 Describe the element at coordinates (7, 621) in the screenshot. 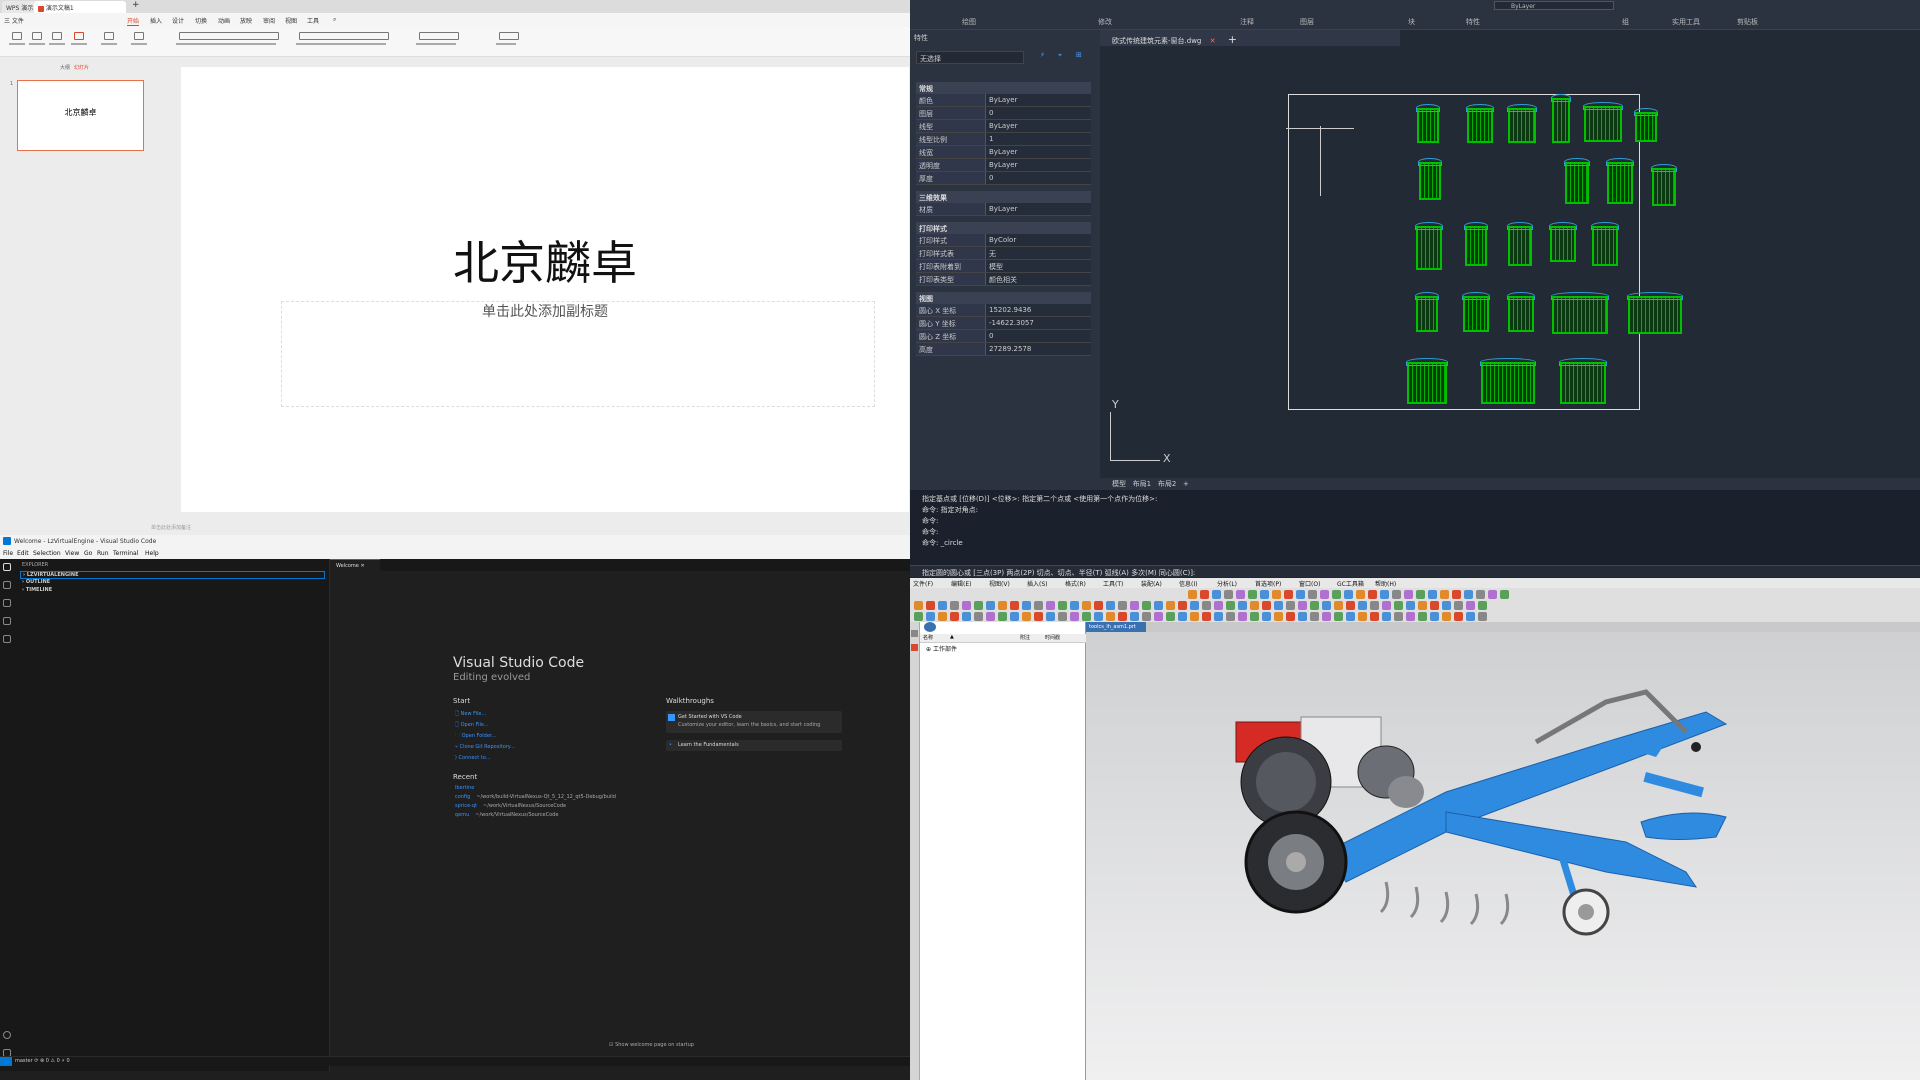

I see `run-debug-icon` at that location.